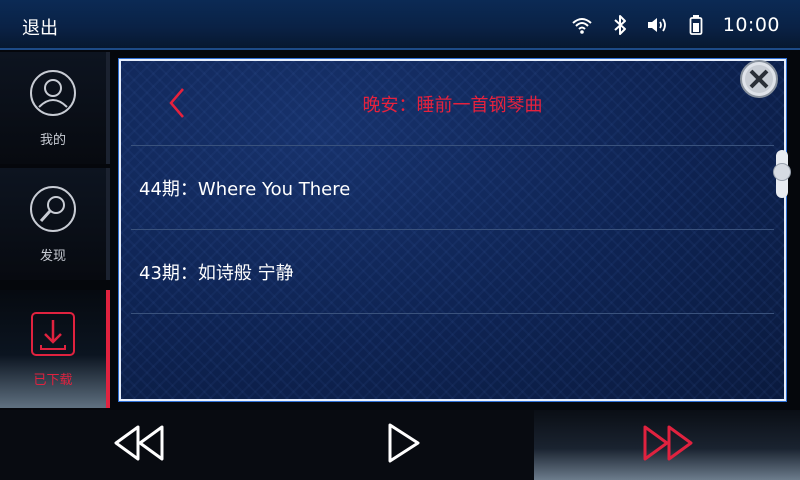  I want to click on status-icons: 10:00, so click(668, 25).